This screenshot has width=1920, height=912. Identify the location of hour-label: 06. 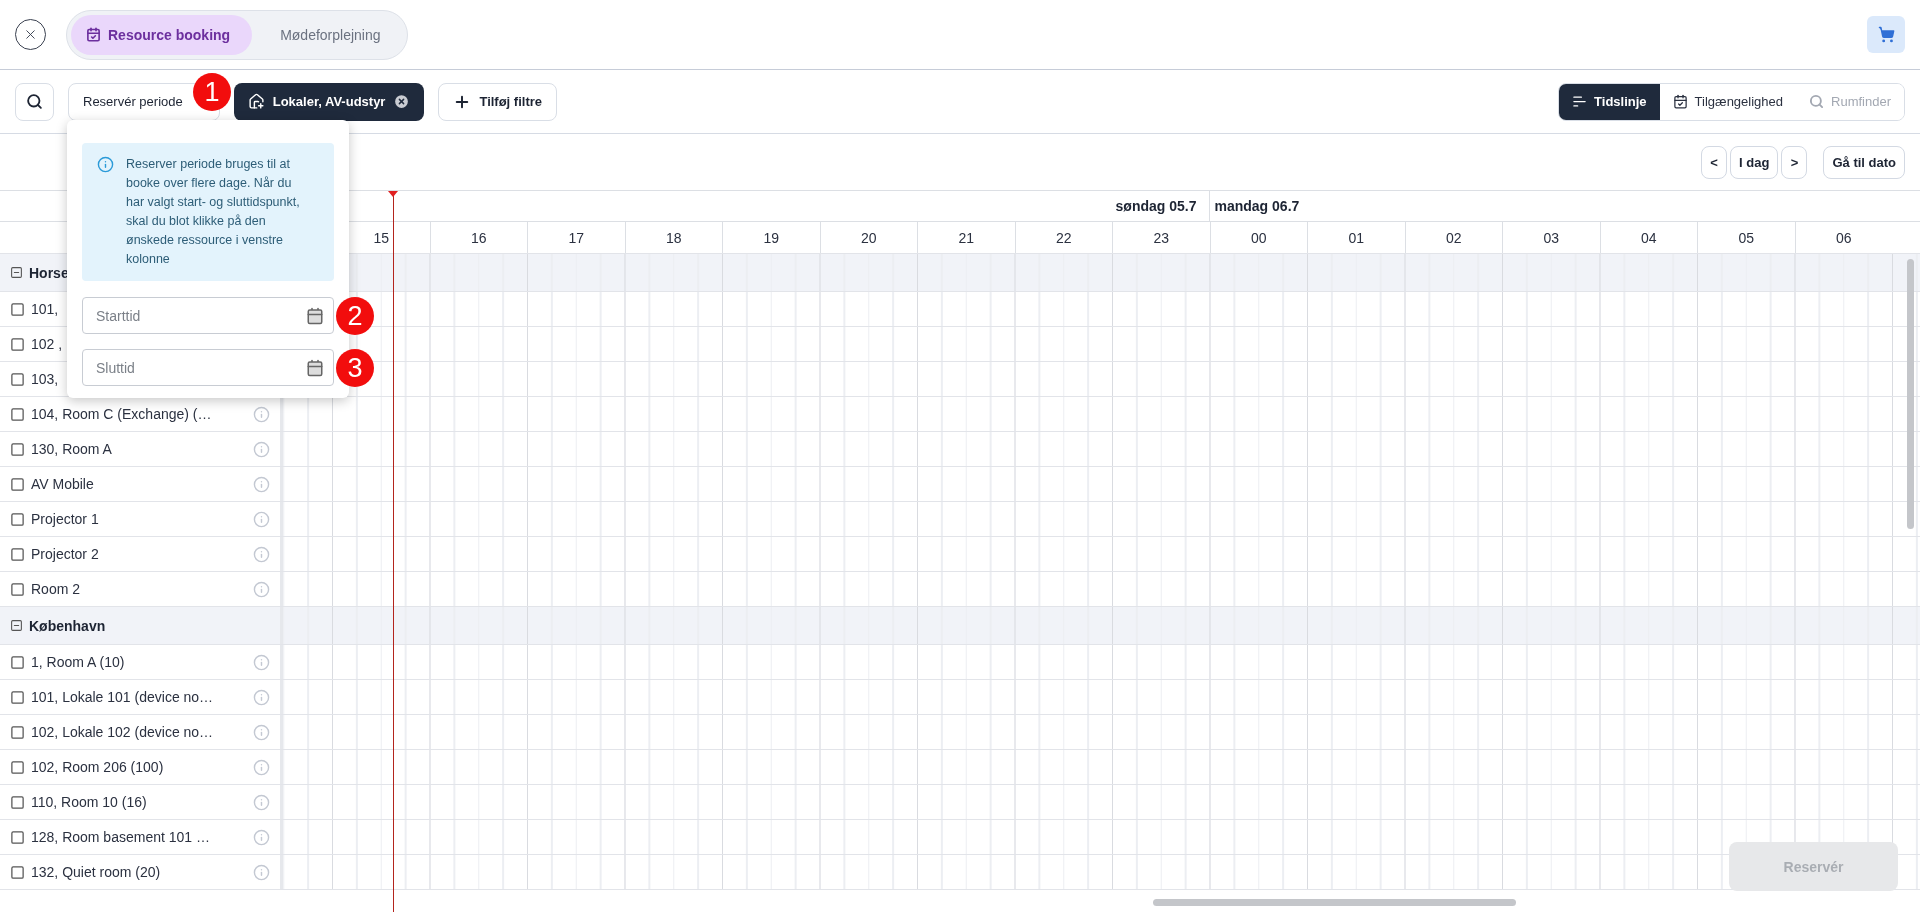
(1843, 237).